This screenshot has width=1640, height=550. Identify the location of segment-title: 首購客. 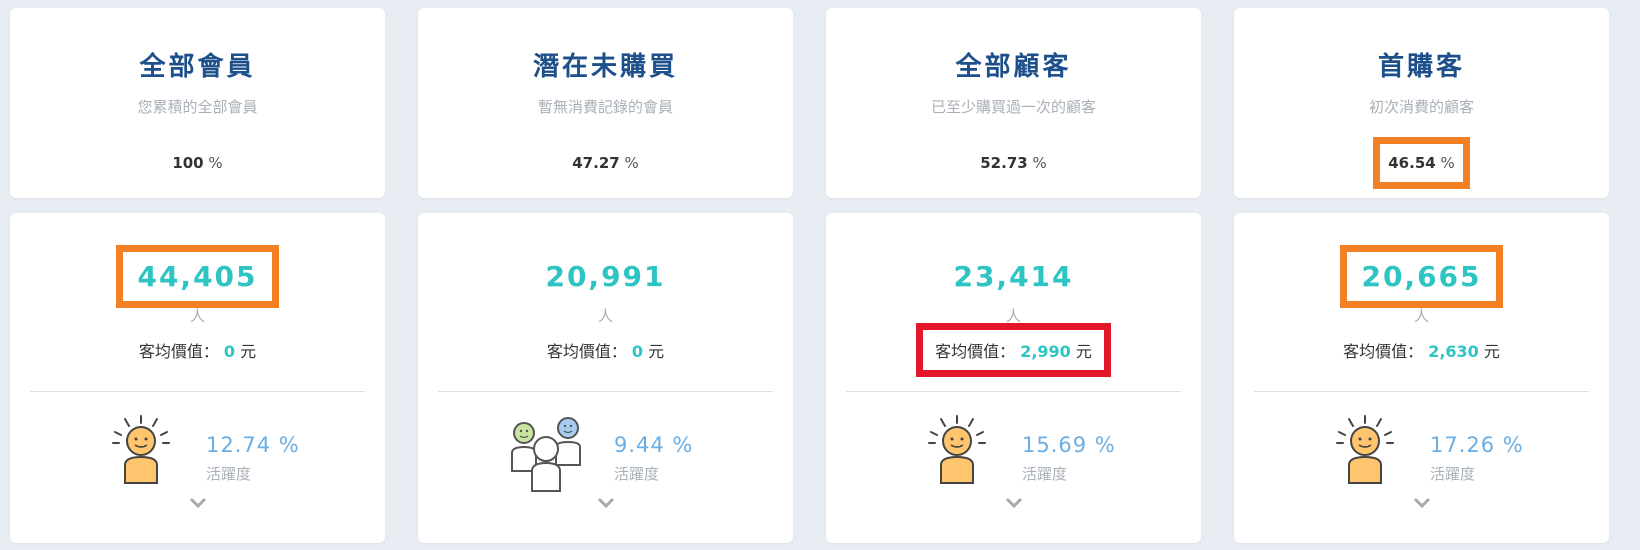
(1421, 67).